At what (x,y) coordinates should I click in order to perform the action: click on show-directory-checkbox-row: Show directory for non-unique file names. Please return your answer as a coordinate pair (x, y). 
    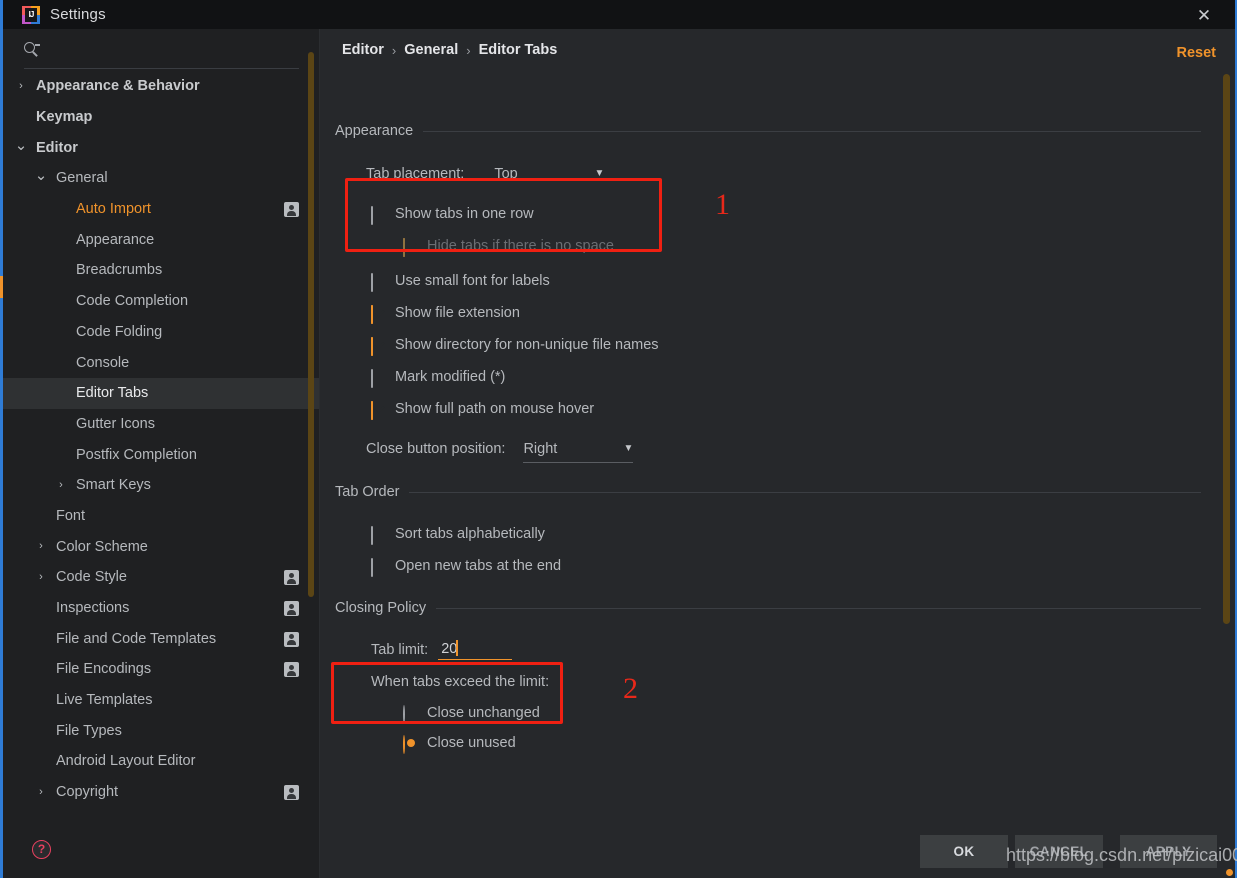
    Looking at the image, I should click on (803, 346).